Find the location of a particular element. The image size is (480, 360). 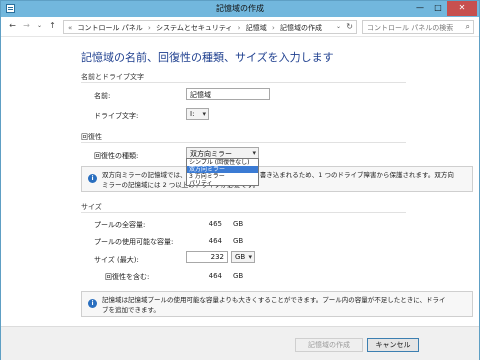

resiliency-option-simple: シンプル (回復性なし) is located at coordinates (222, 162).